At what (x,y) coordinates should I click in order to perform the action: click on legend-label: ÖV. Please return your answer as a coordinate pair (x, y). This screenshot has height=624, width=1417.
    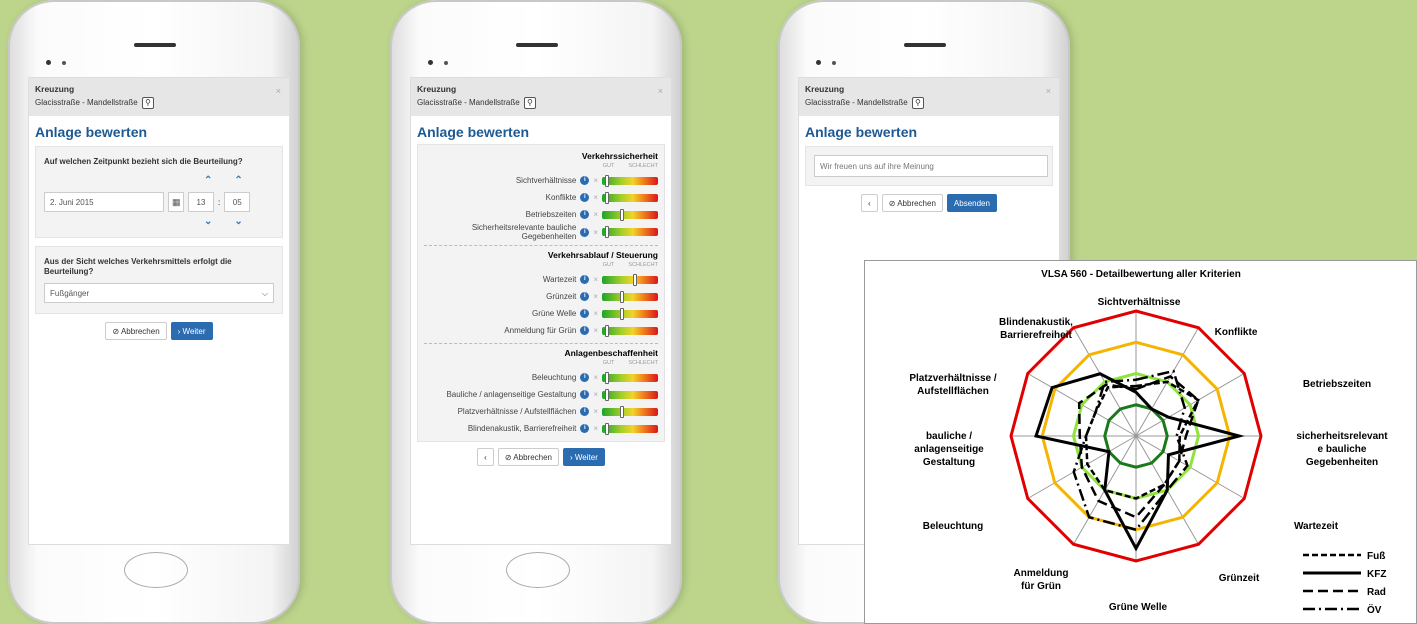
    Looking at the image, I should click on (1374, 609).